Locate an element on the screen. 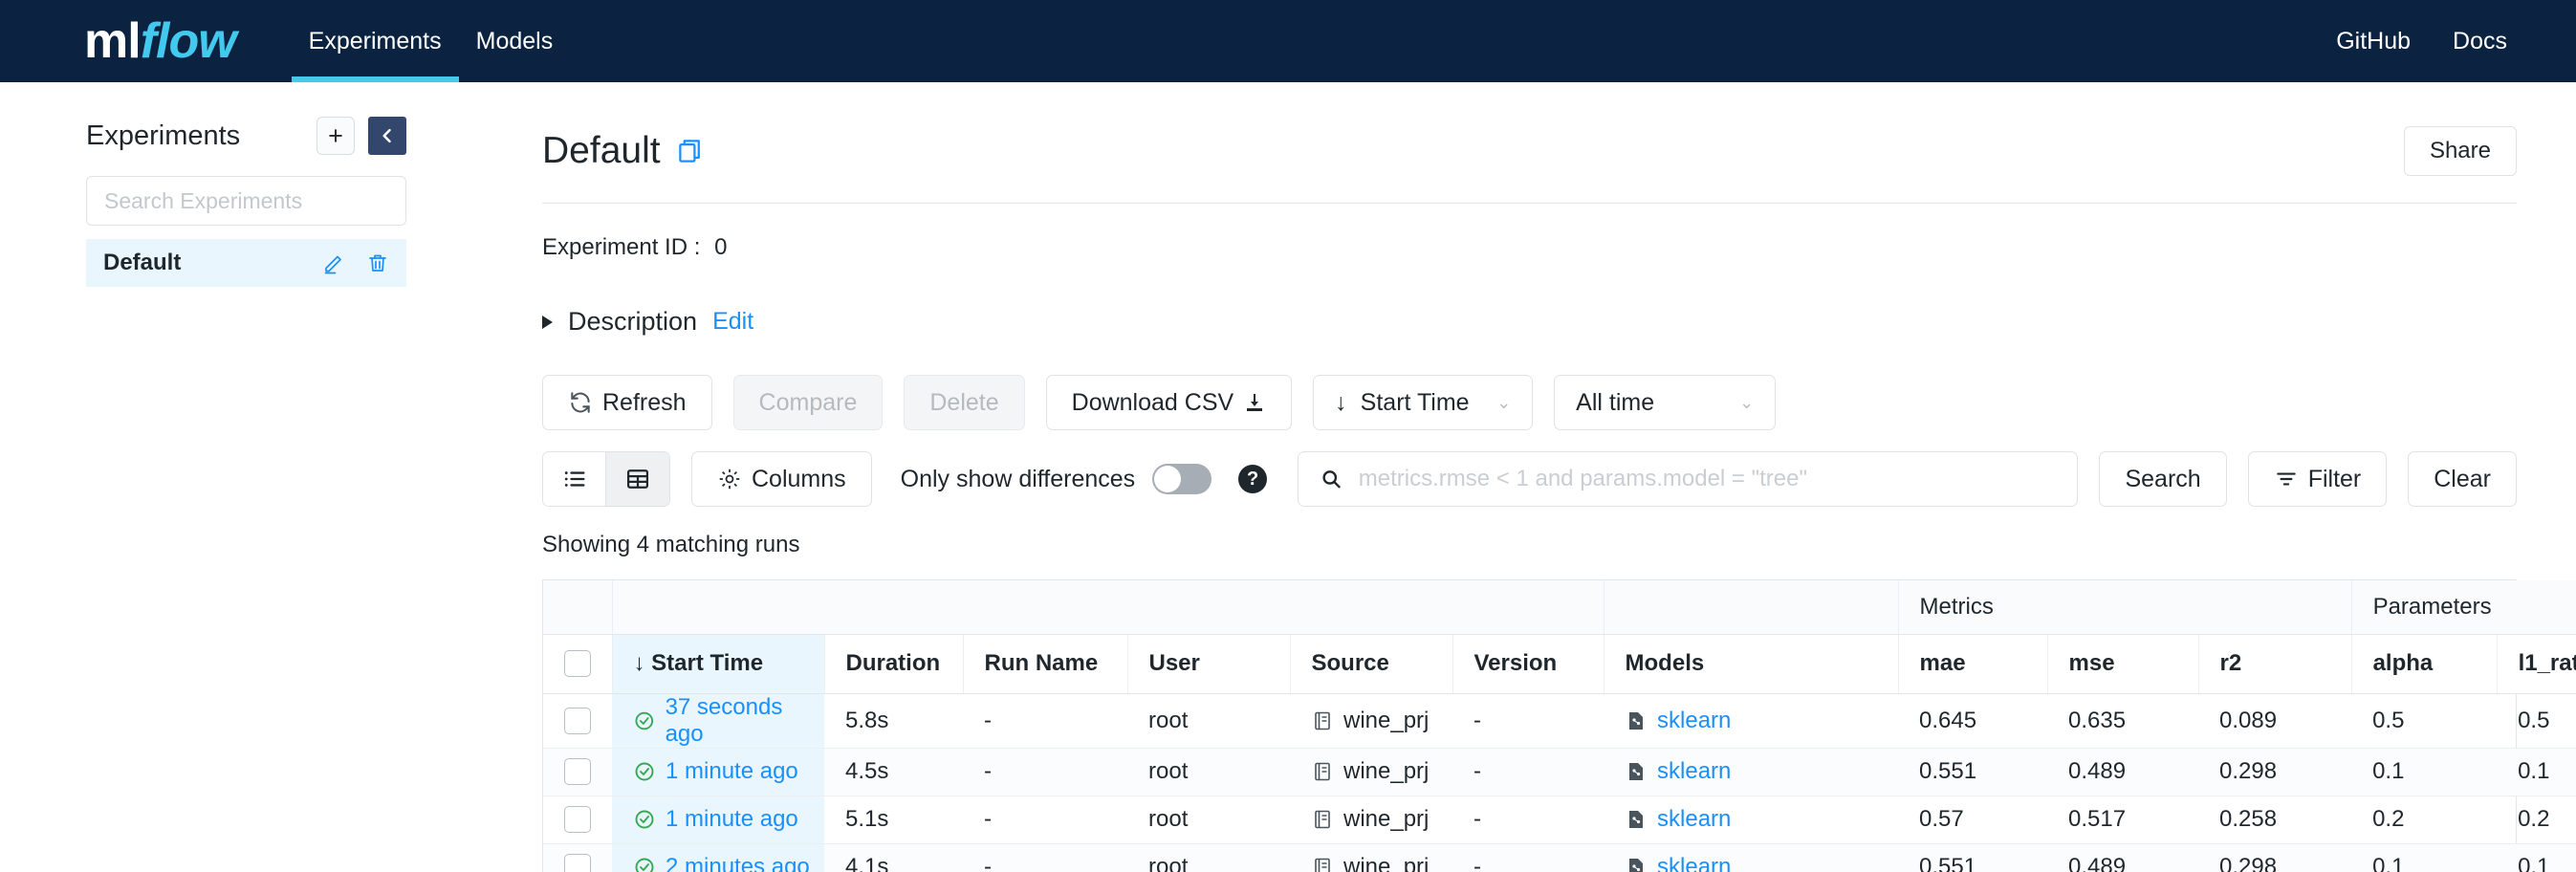 The width and height of the screenshot is (2576, 872). cell-version: - is located at coordinates (1528, 857).